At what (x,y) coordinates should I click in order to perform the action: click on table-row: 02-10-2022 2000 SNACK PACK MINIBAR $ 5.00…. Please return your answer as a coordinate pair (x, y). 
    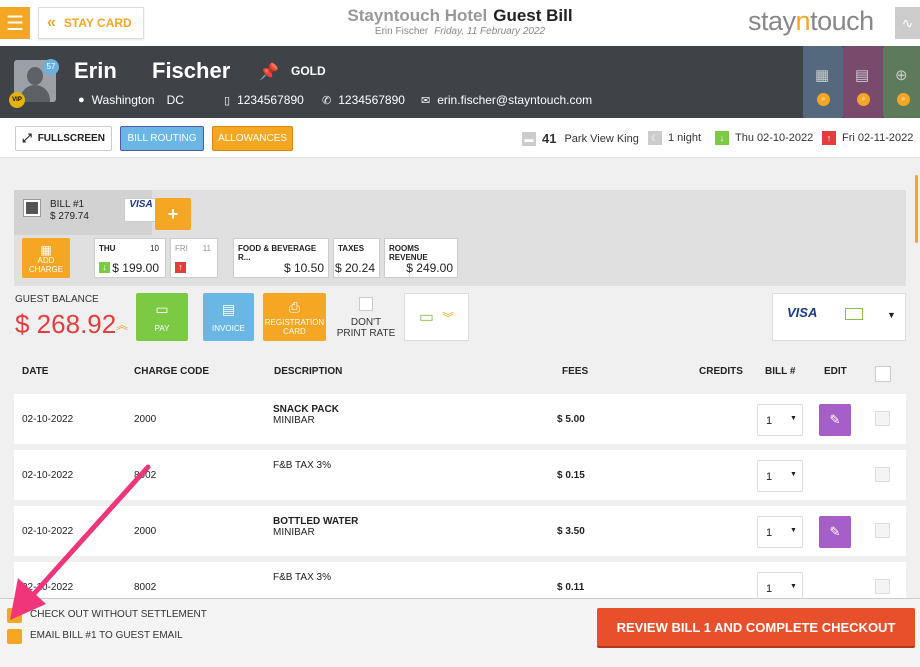
    Looking at the image, I should click on (460, 419).